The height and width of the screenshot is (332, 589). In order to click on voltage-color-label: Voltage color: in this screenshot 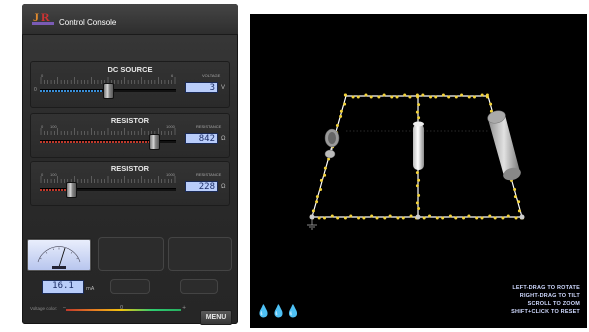, I will do `click(44, 308)`.